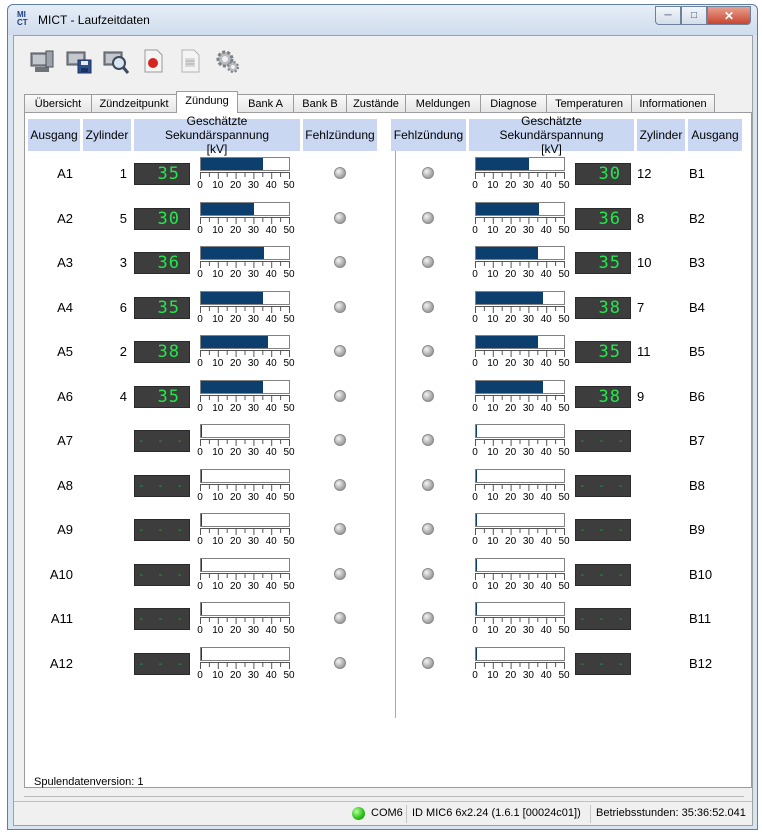  What do you see at coordinates (673, 103) in the screenshot?
I see `tab-9: Informationen` at bounding box center [673, 103].